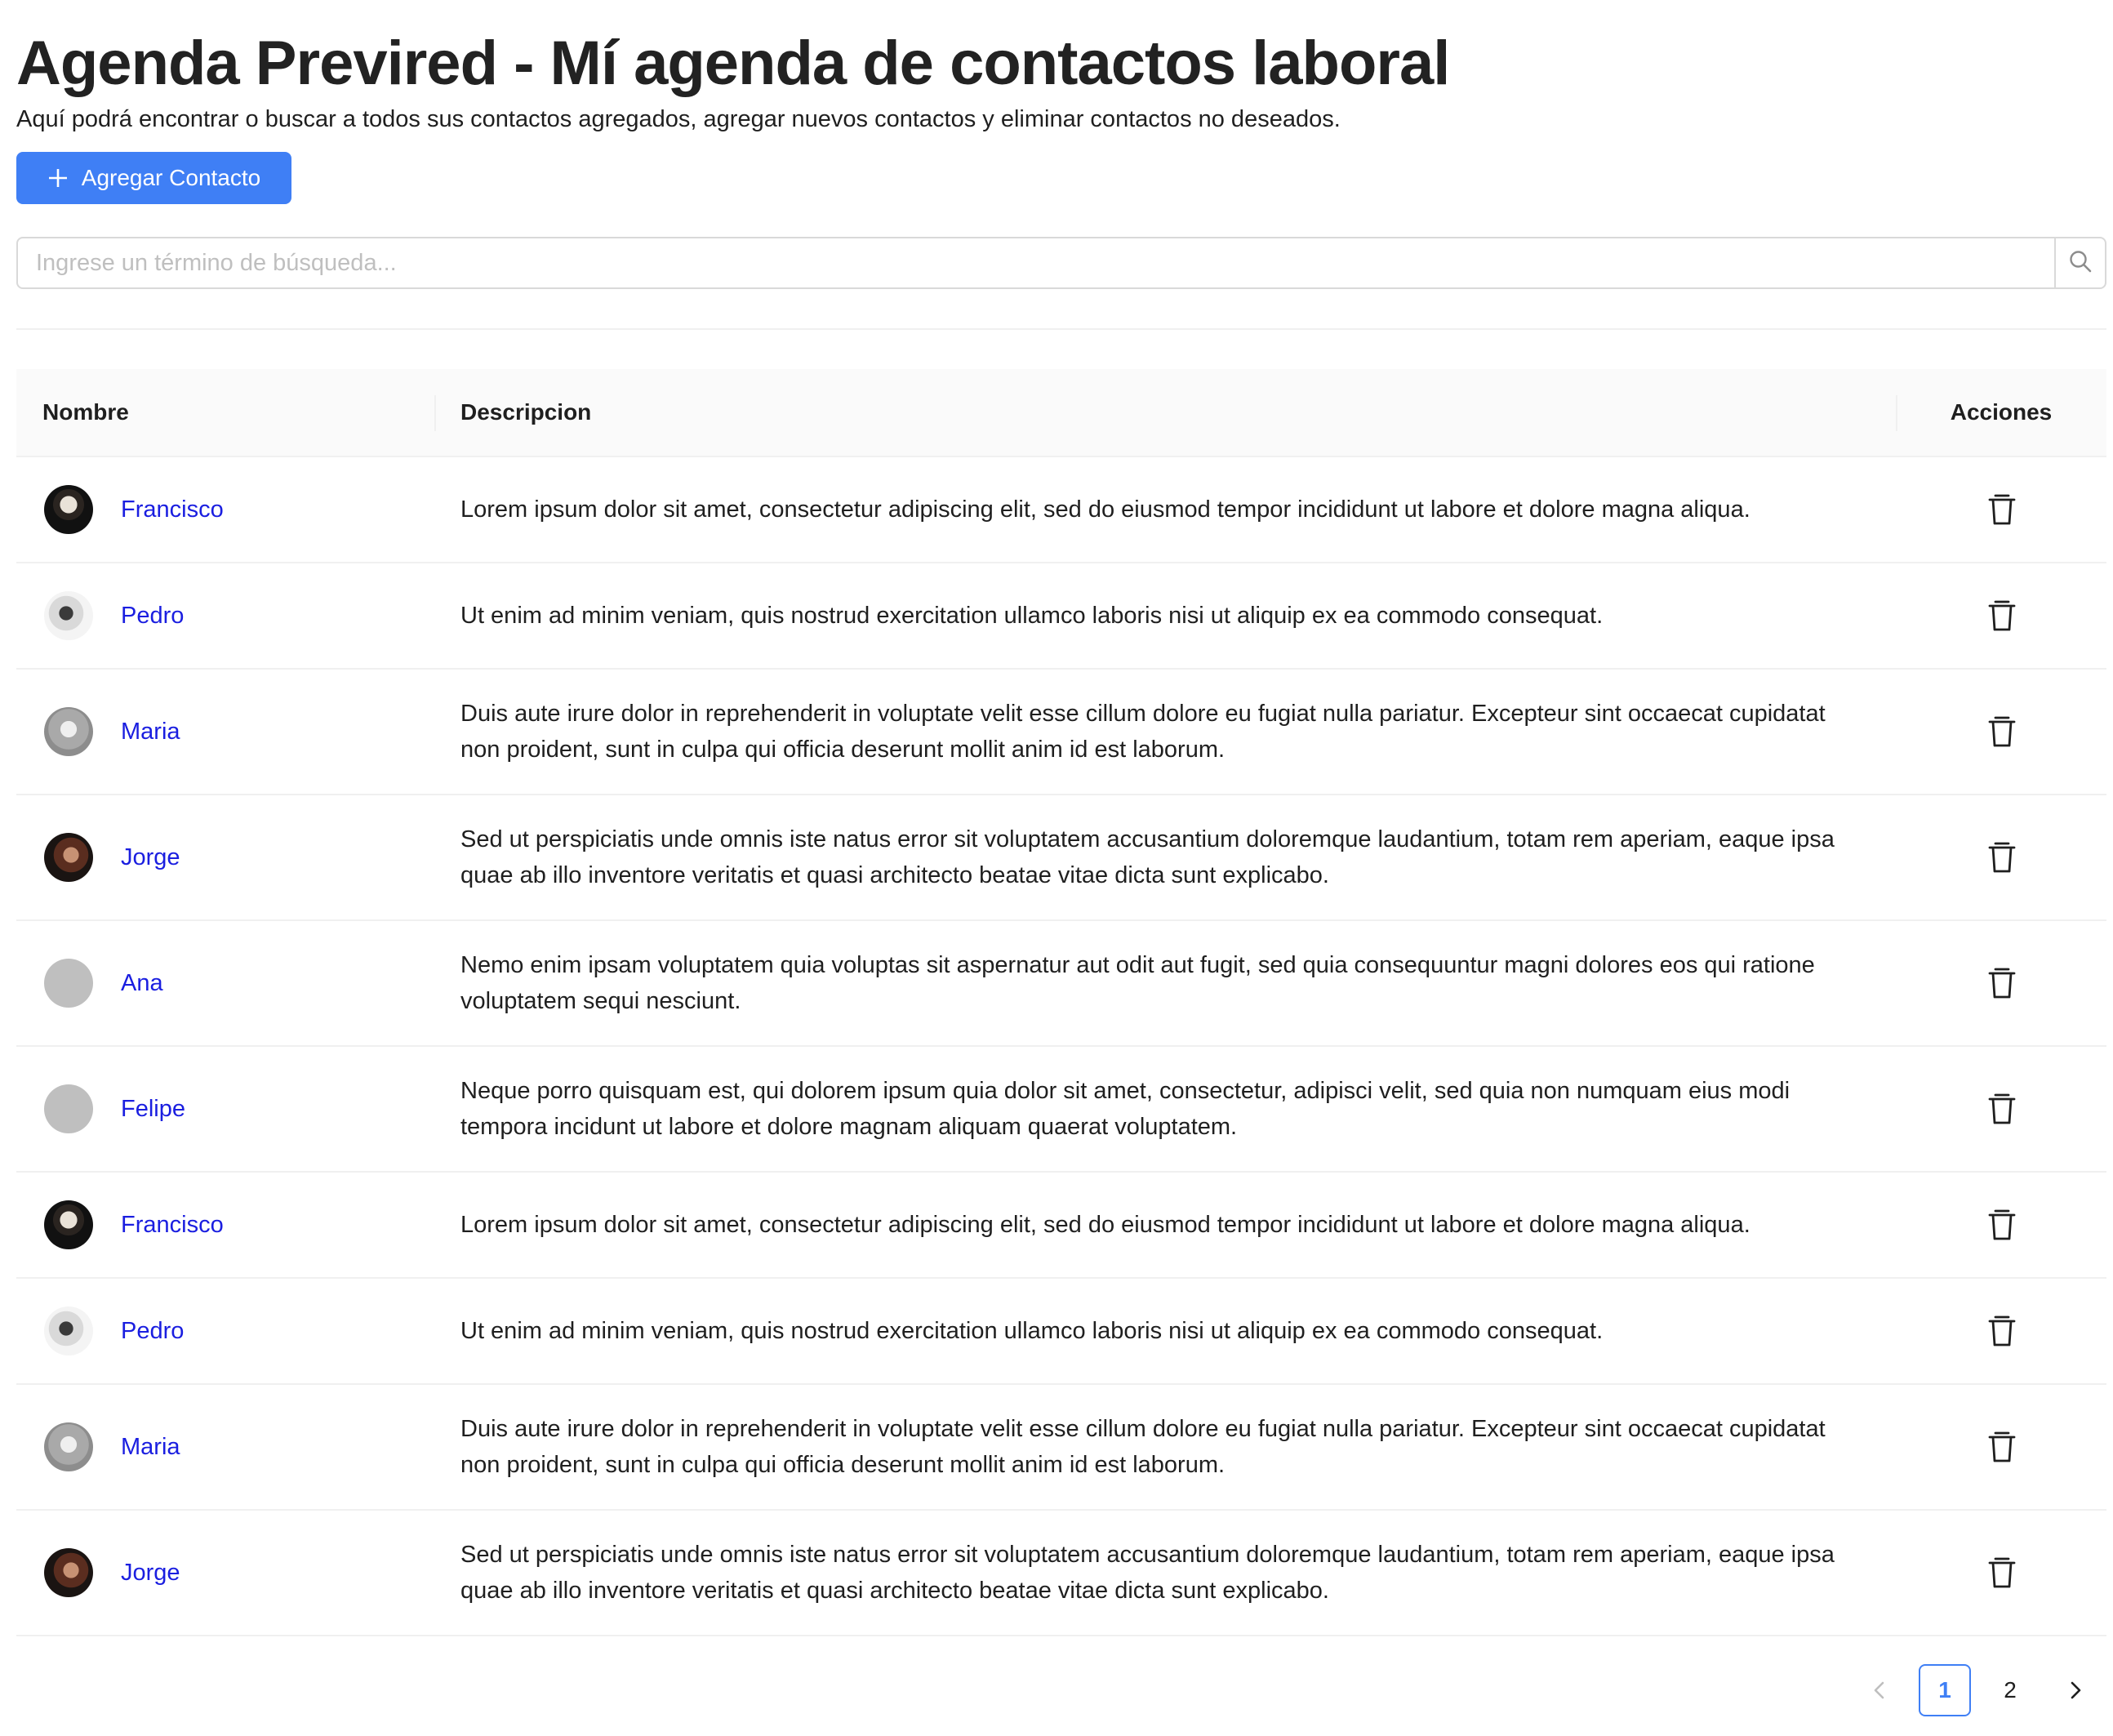 The height and width of the screenshot is (1736, 2113). I want to click on search-input, so click(1036, 263).